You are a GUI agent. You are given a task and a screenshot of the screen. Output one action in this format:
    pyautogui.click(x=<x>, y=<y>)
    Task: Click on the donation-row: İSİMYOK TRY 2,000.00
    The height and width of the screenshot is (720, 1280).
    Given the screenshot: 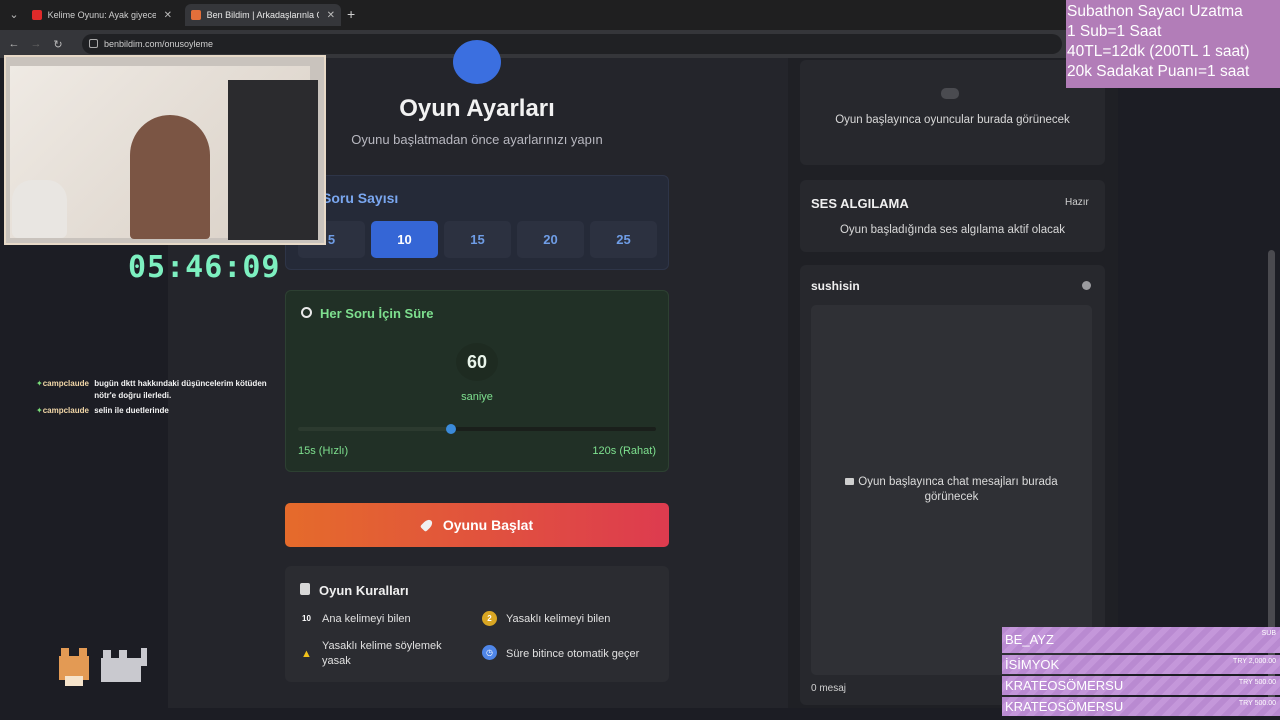 What is the action you would take?
    pyautogui.click(x=1141, y=664)
    